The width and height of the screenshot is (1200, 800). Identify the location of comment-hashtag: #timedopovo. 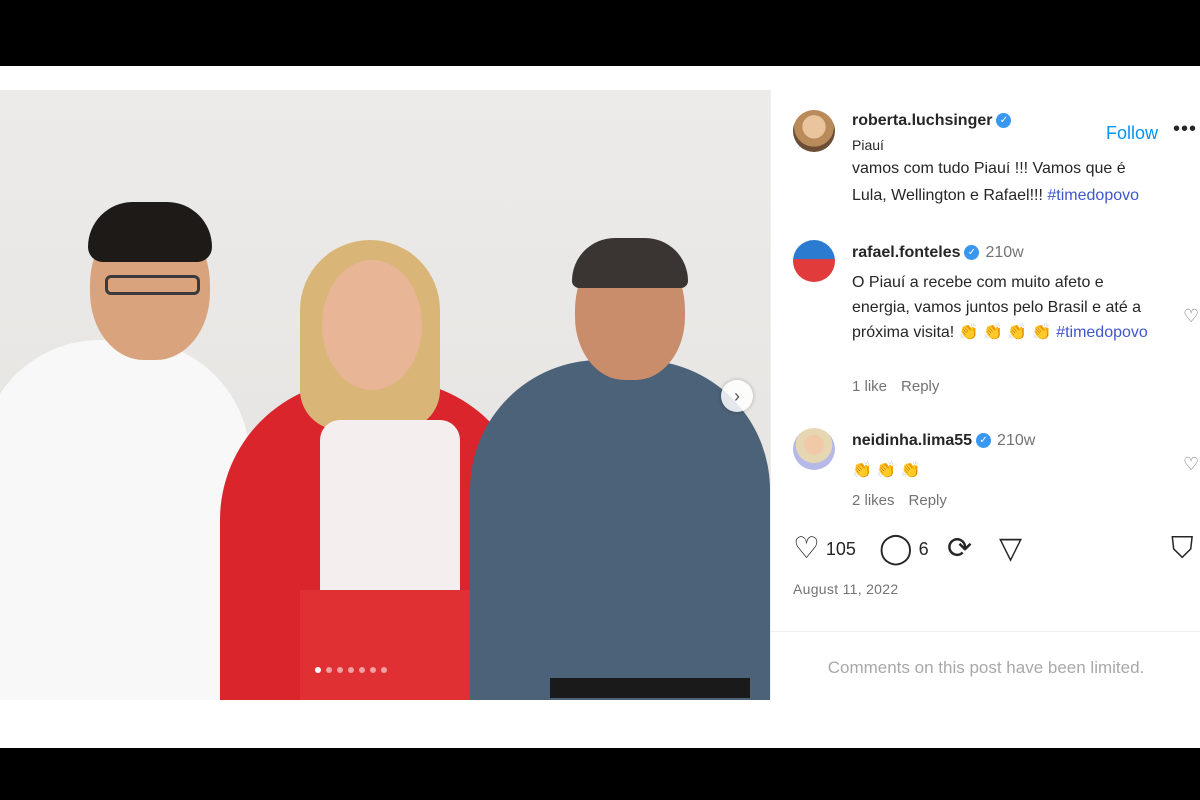
(1102, 332).